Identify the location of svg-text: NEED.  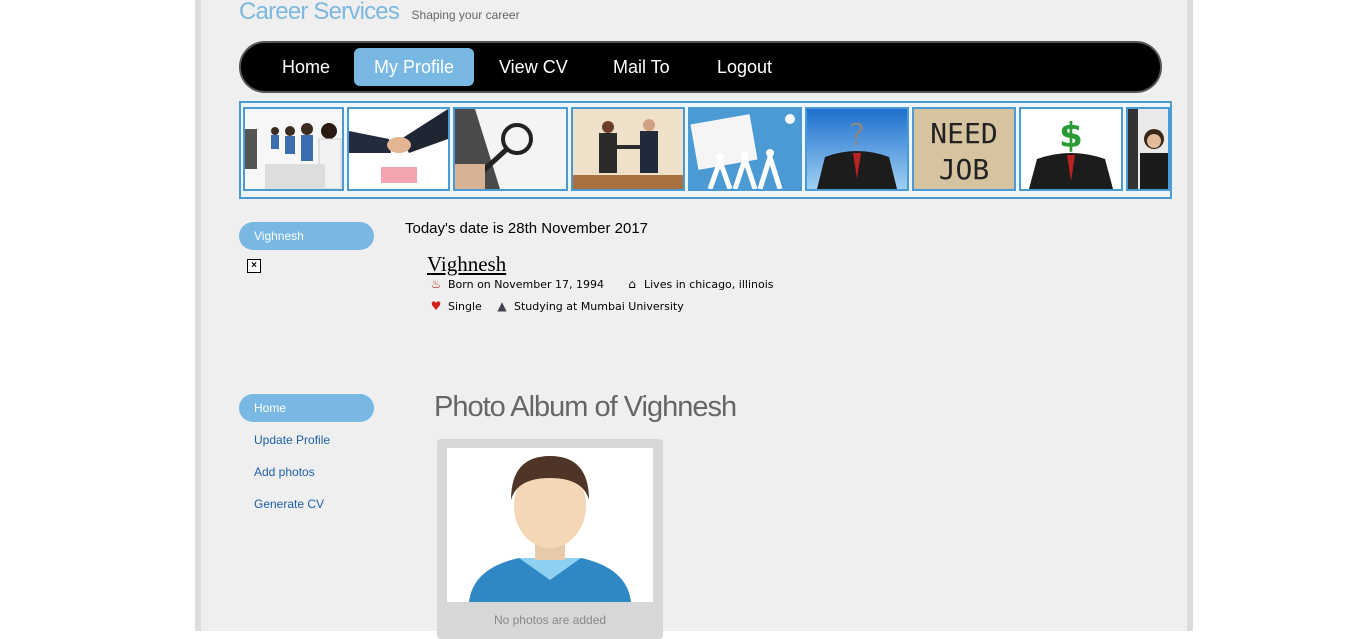
(963, 133).